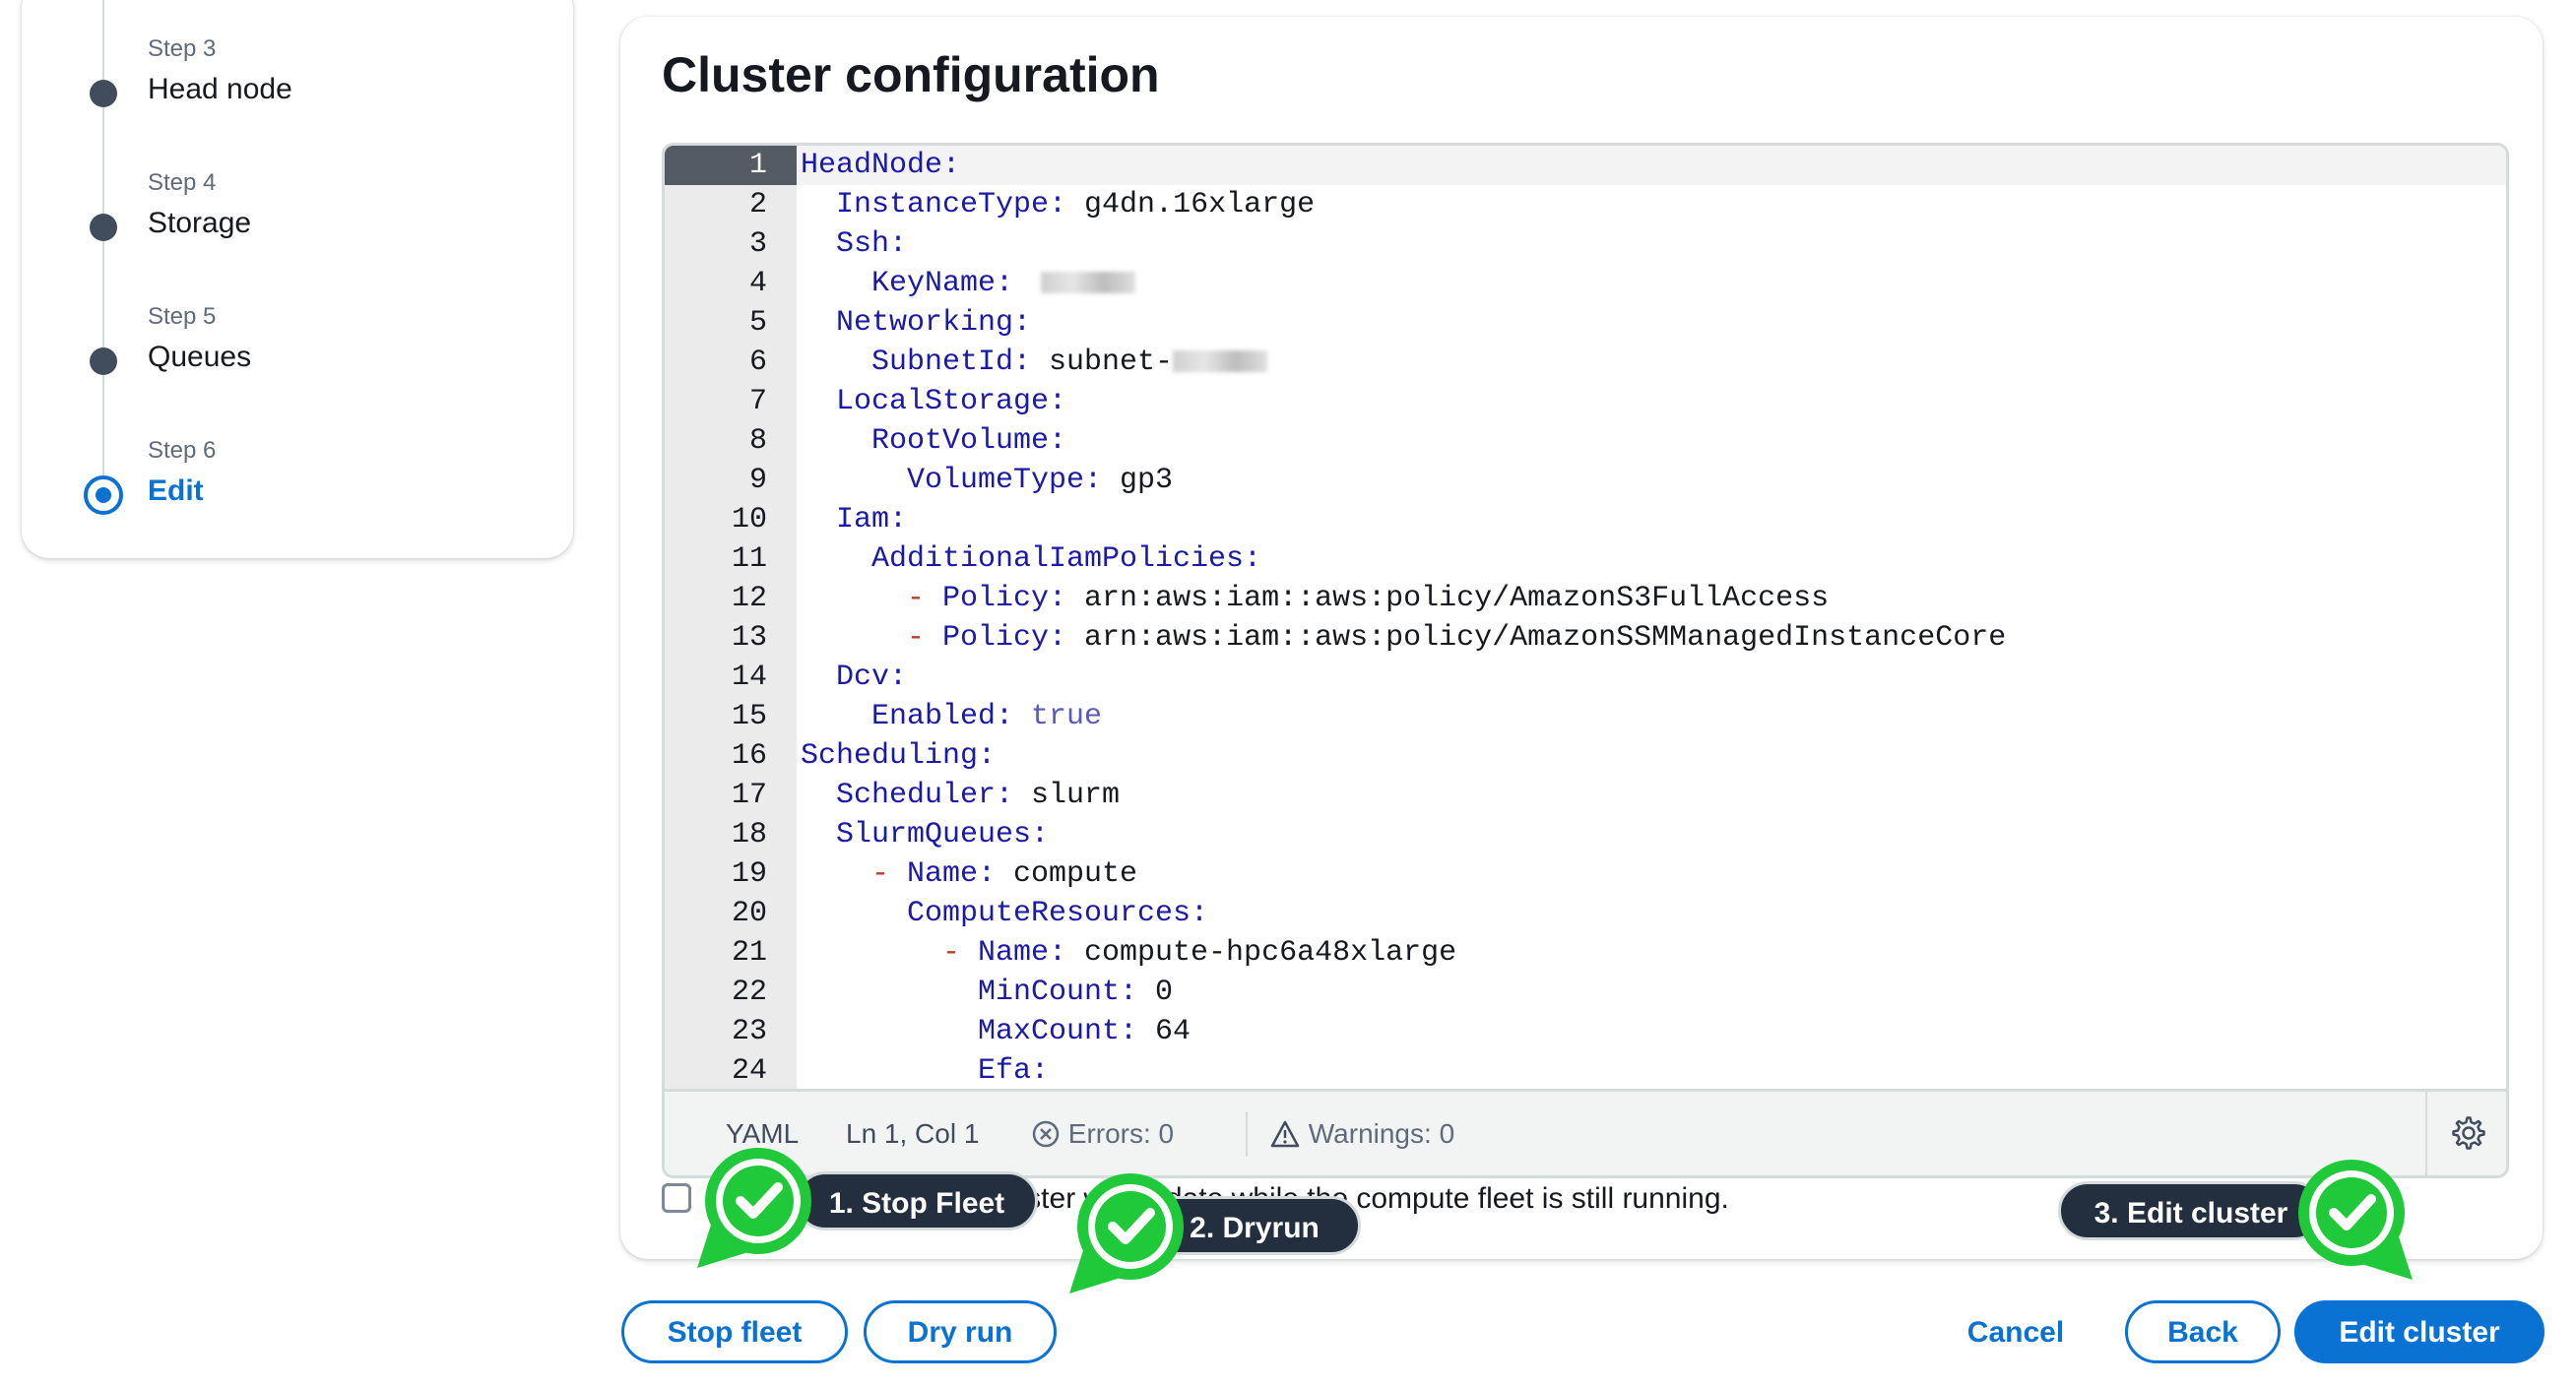 This screenshot has height=1388, width=2576. I want to click on code-line: 17 Scheduler: slurm, so click(1585, 795).